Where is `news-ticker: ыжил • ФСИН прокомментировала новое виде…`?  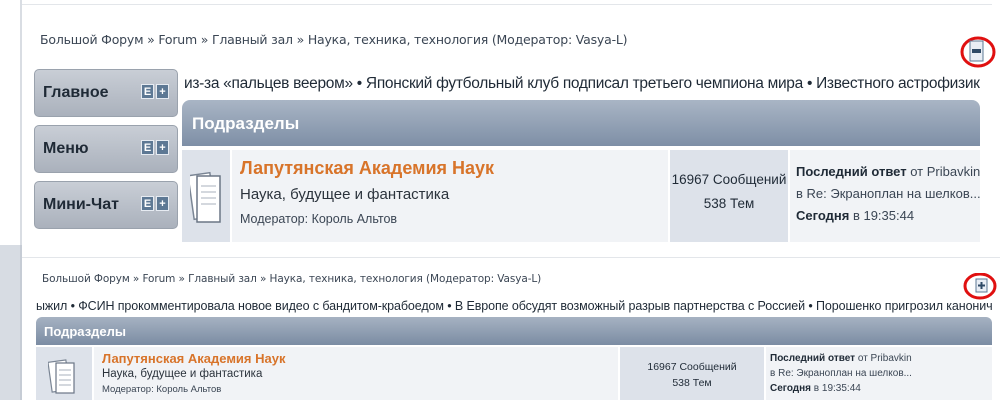 news-ticker: ыжил • ФСИН прокомментировала новое виде… is located at coordinates (514, 306).